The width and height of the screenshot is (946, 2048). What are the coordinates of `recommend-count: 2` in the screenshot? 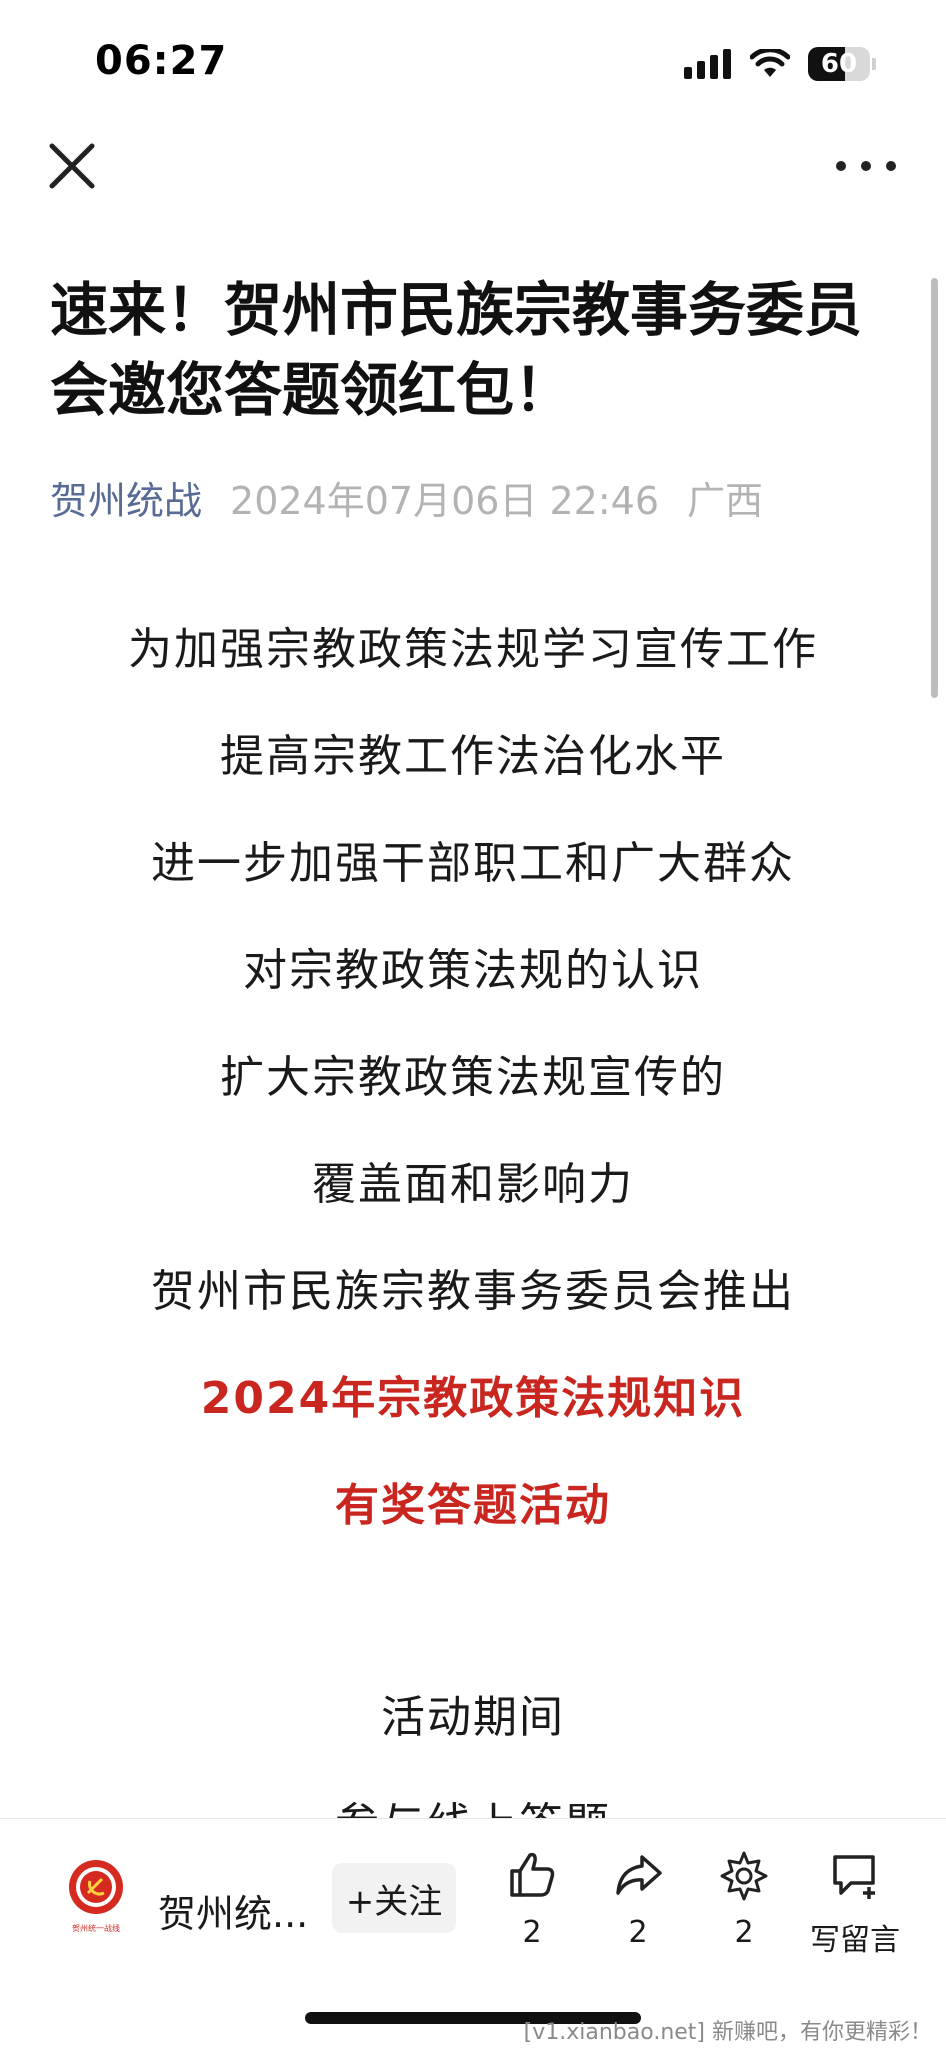 It's located at (744, 1932).